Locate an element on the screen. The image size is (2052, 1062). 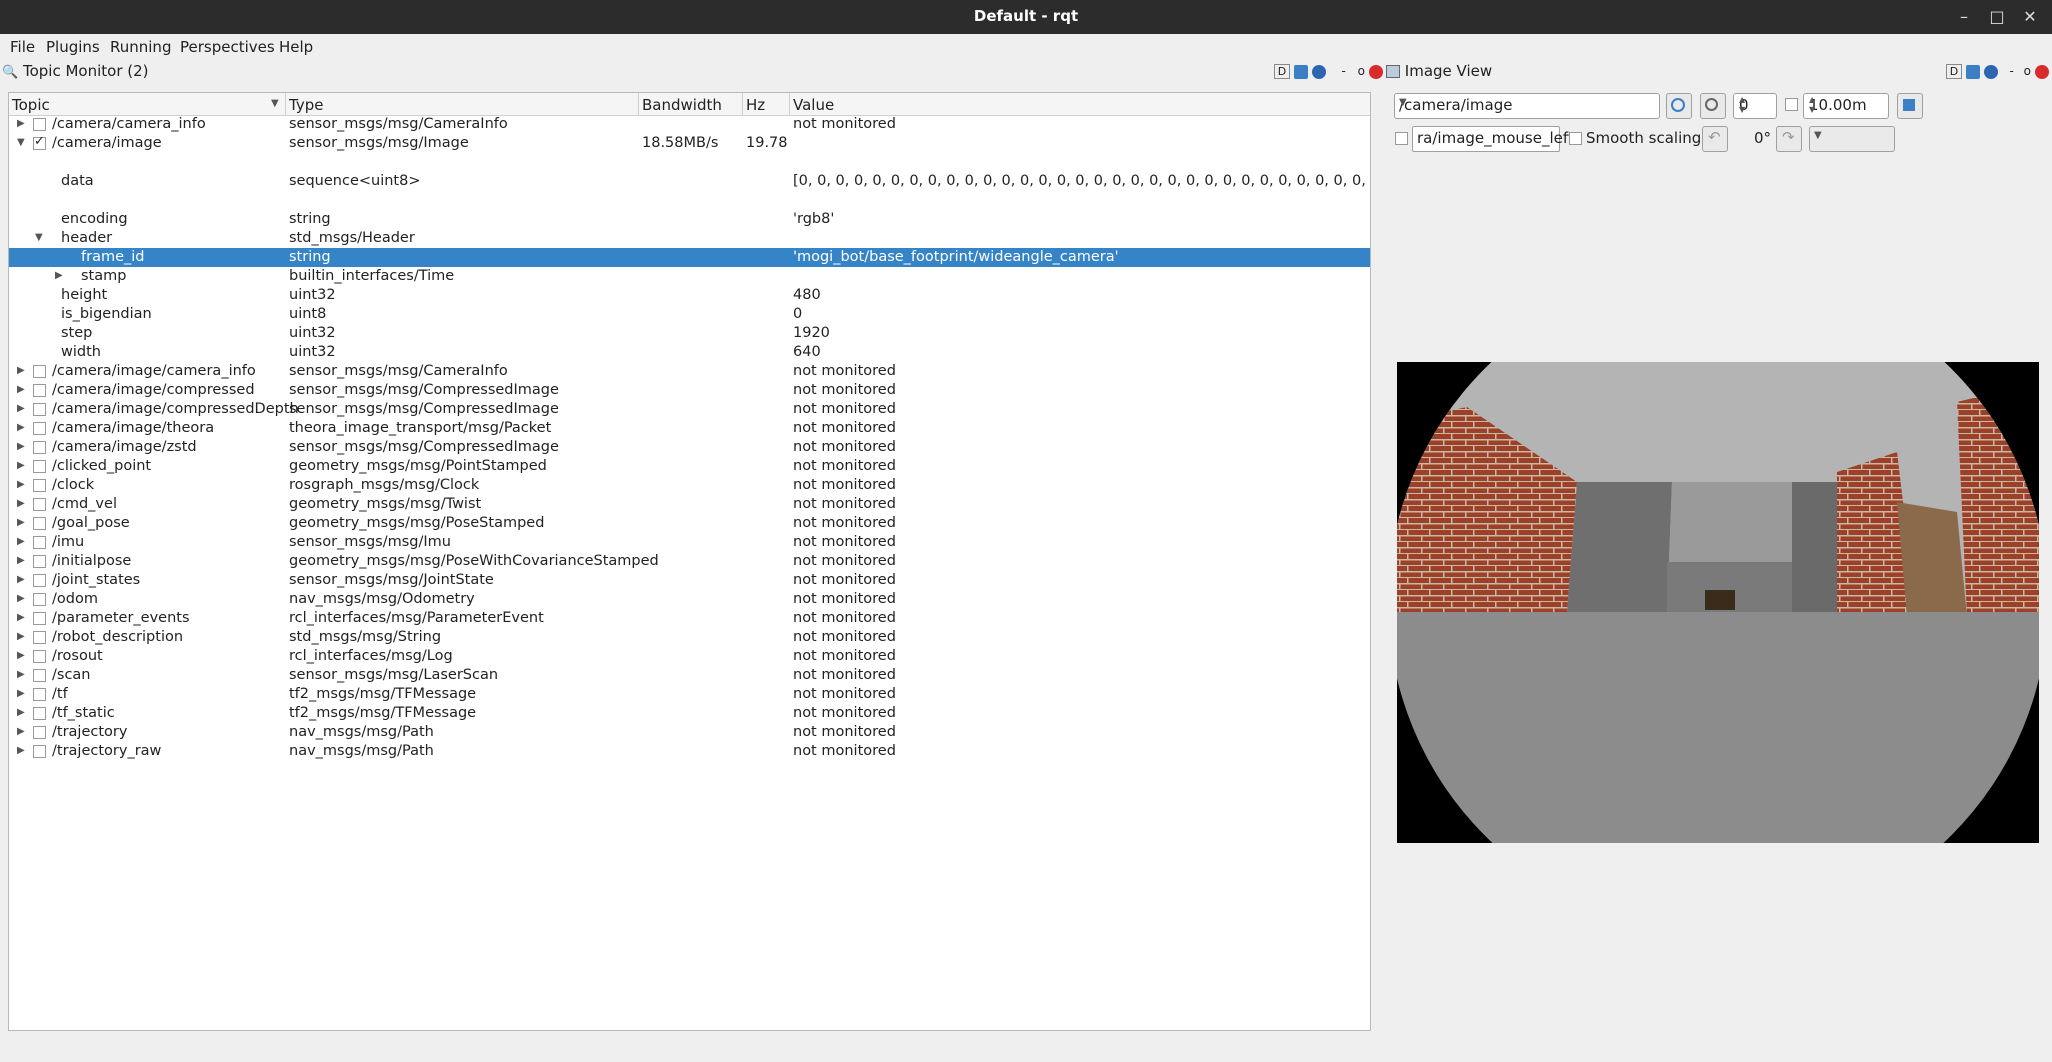
max-value-checkbox is located at coordinates (1791, 104).